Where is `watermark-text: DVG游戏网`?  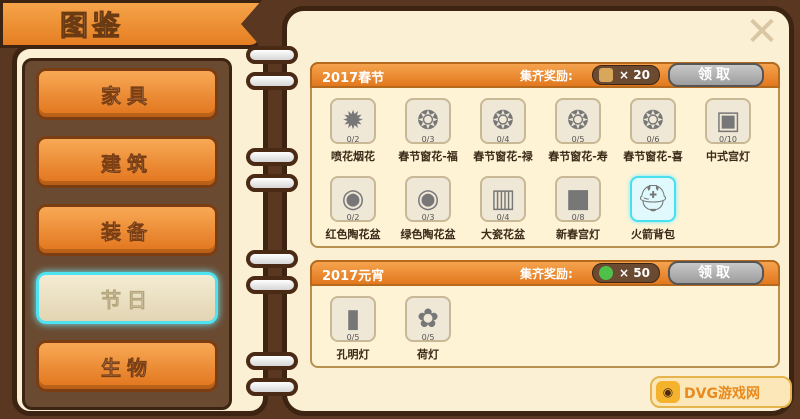 watermark-text: DVG游戏网 is located at coordinates (722, 394).